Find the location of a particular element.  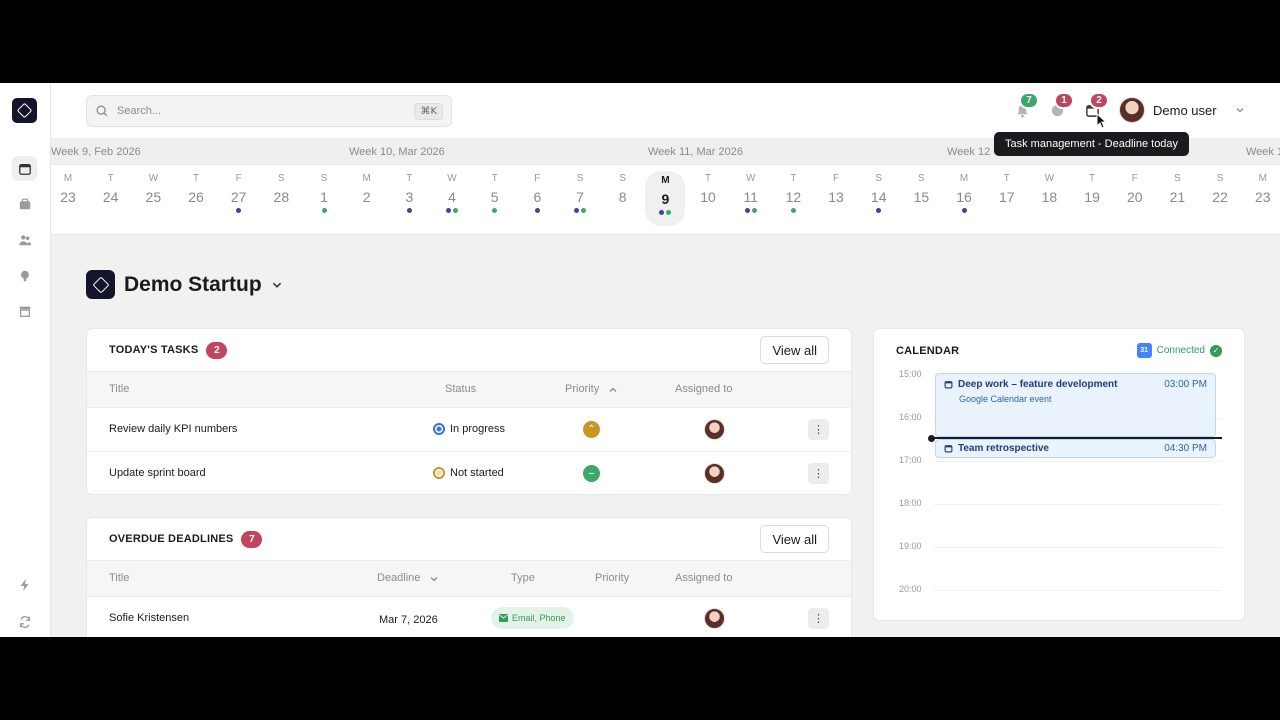

sort-descending-icon is located at coordinates (434, 579).